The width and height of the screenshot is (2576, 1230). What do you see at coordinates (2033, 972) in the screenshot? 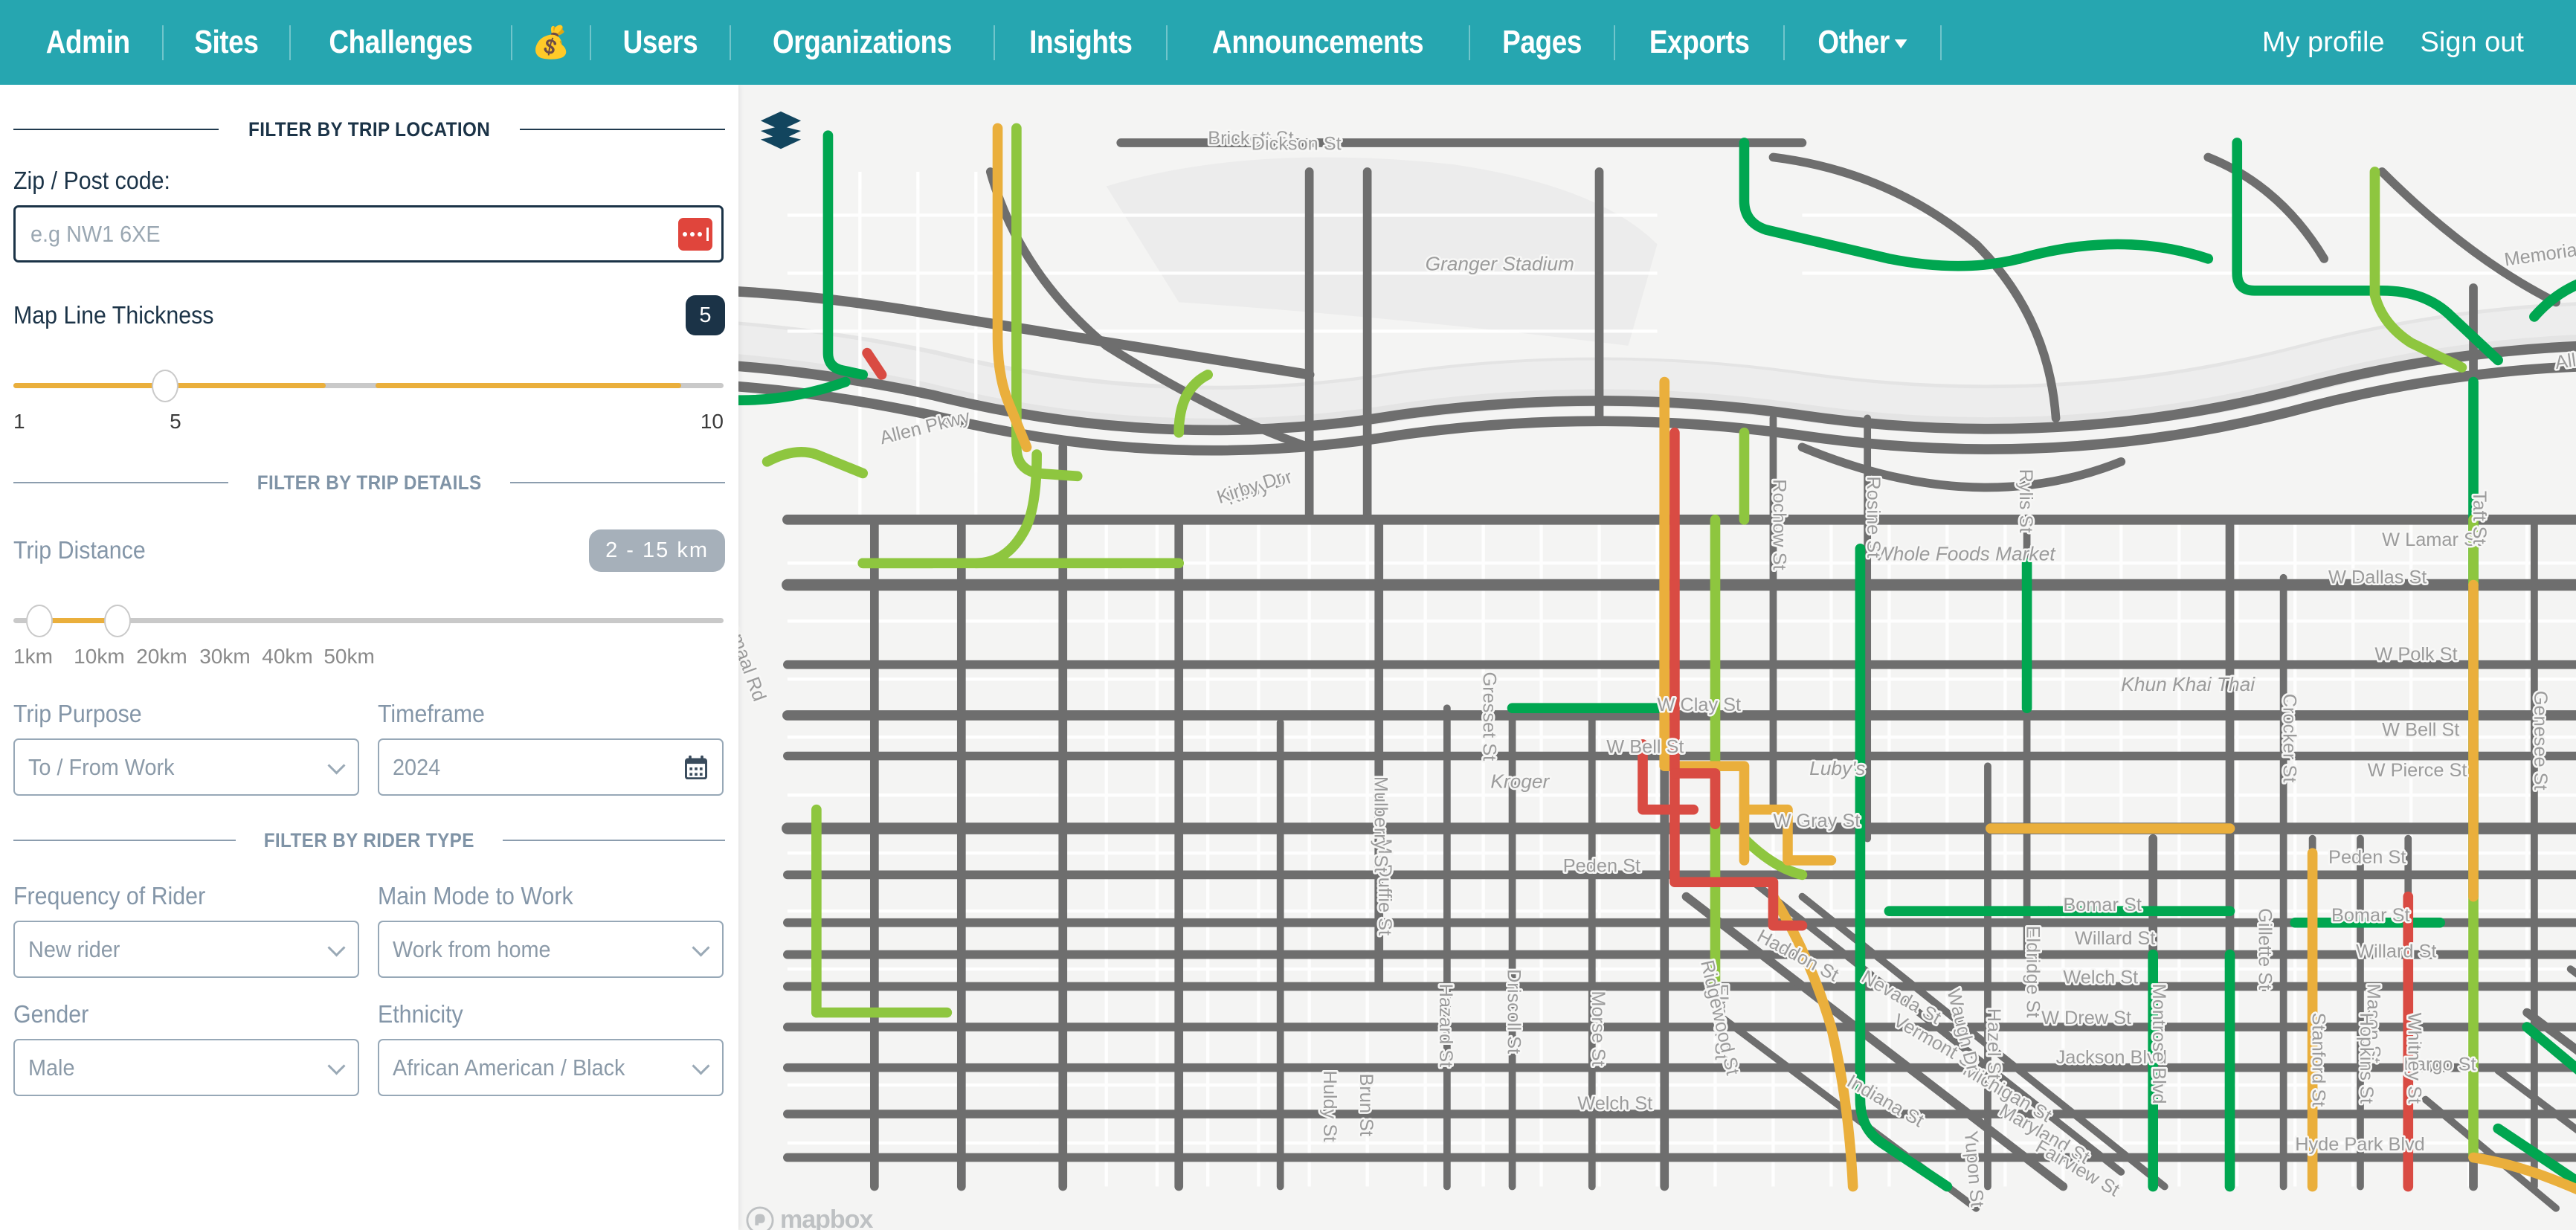
I see `map-label: Eldridge St` at bounding box center [2033, 972].